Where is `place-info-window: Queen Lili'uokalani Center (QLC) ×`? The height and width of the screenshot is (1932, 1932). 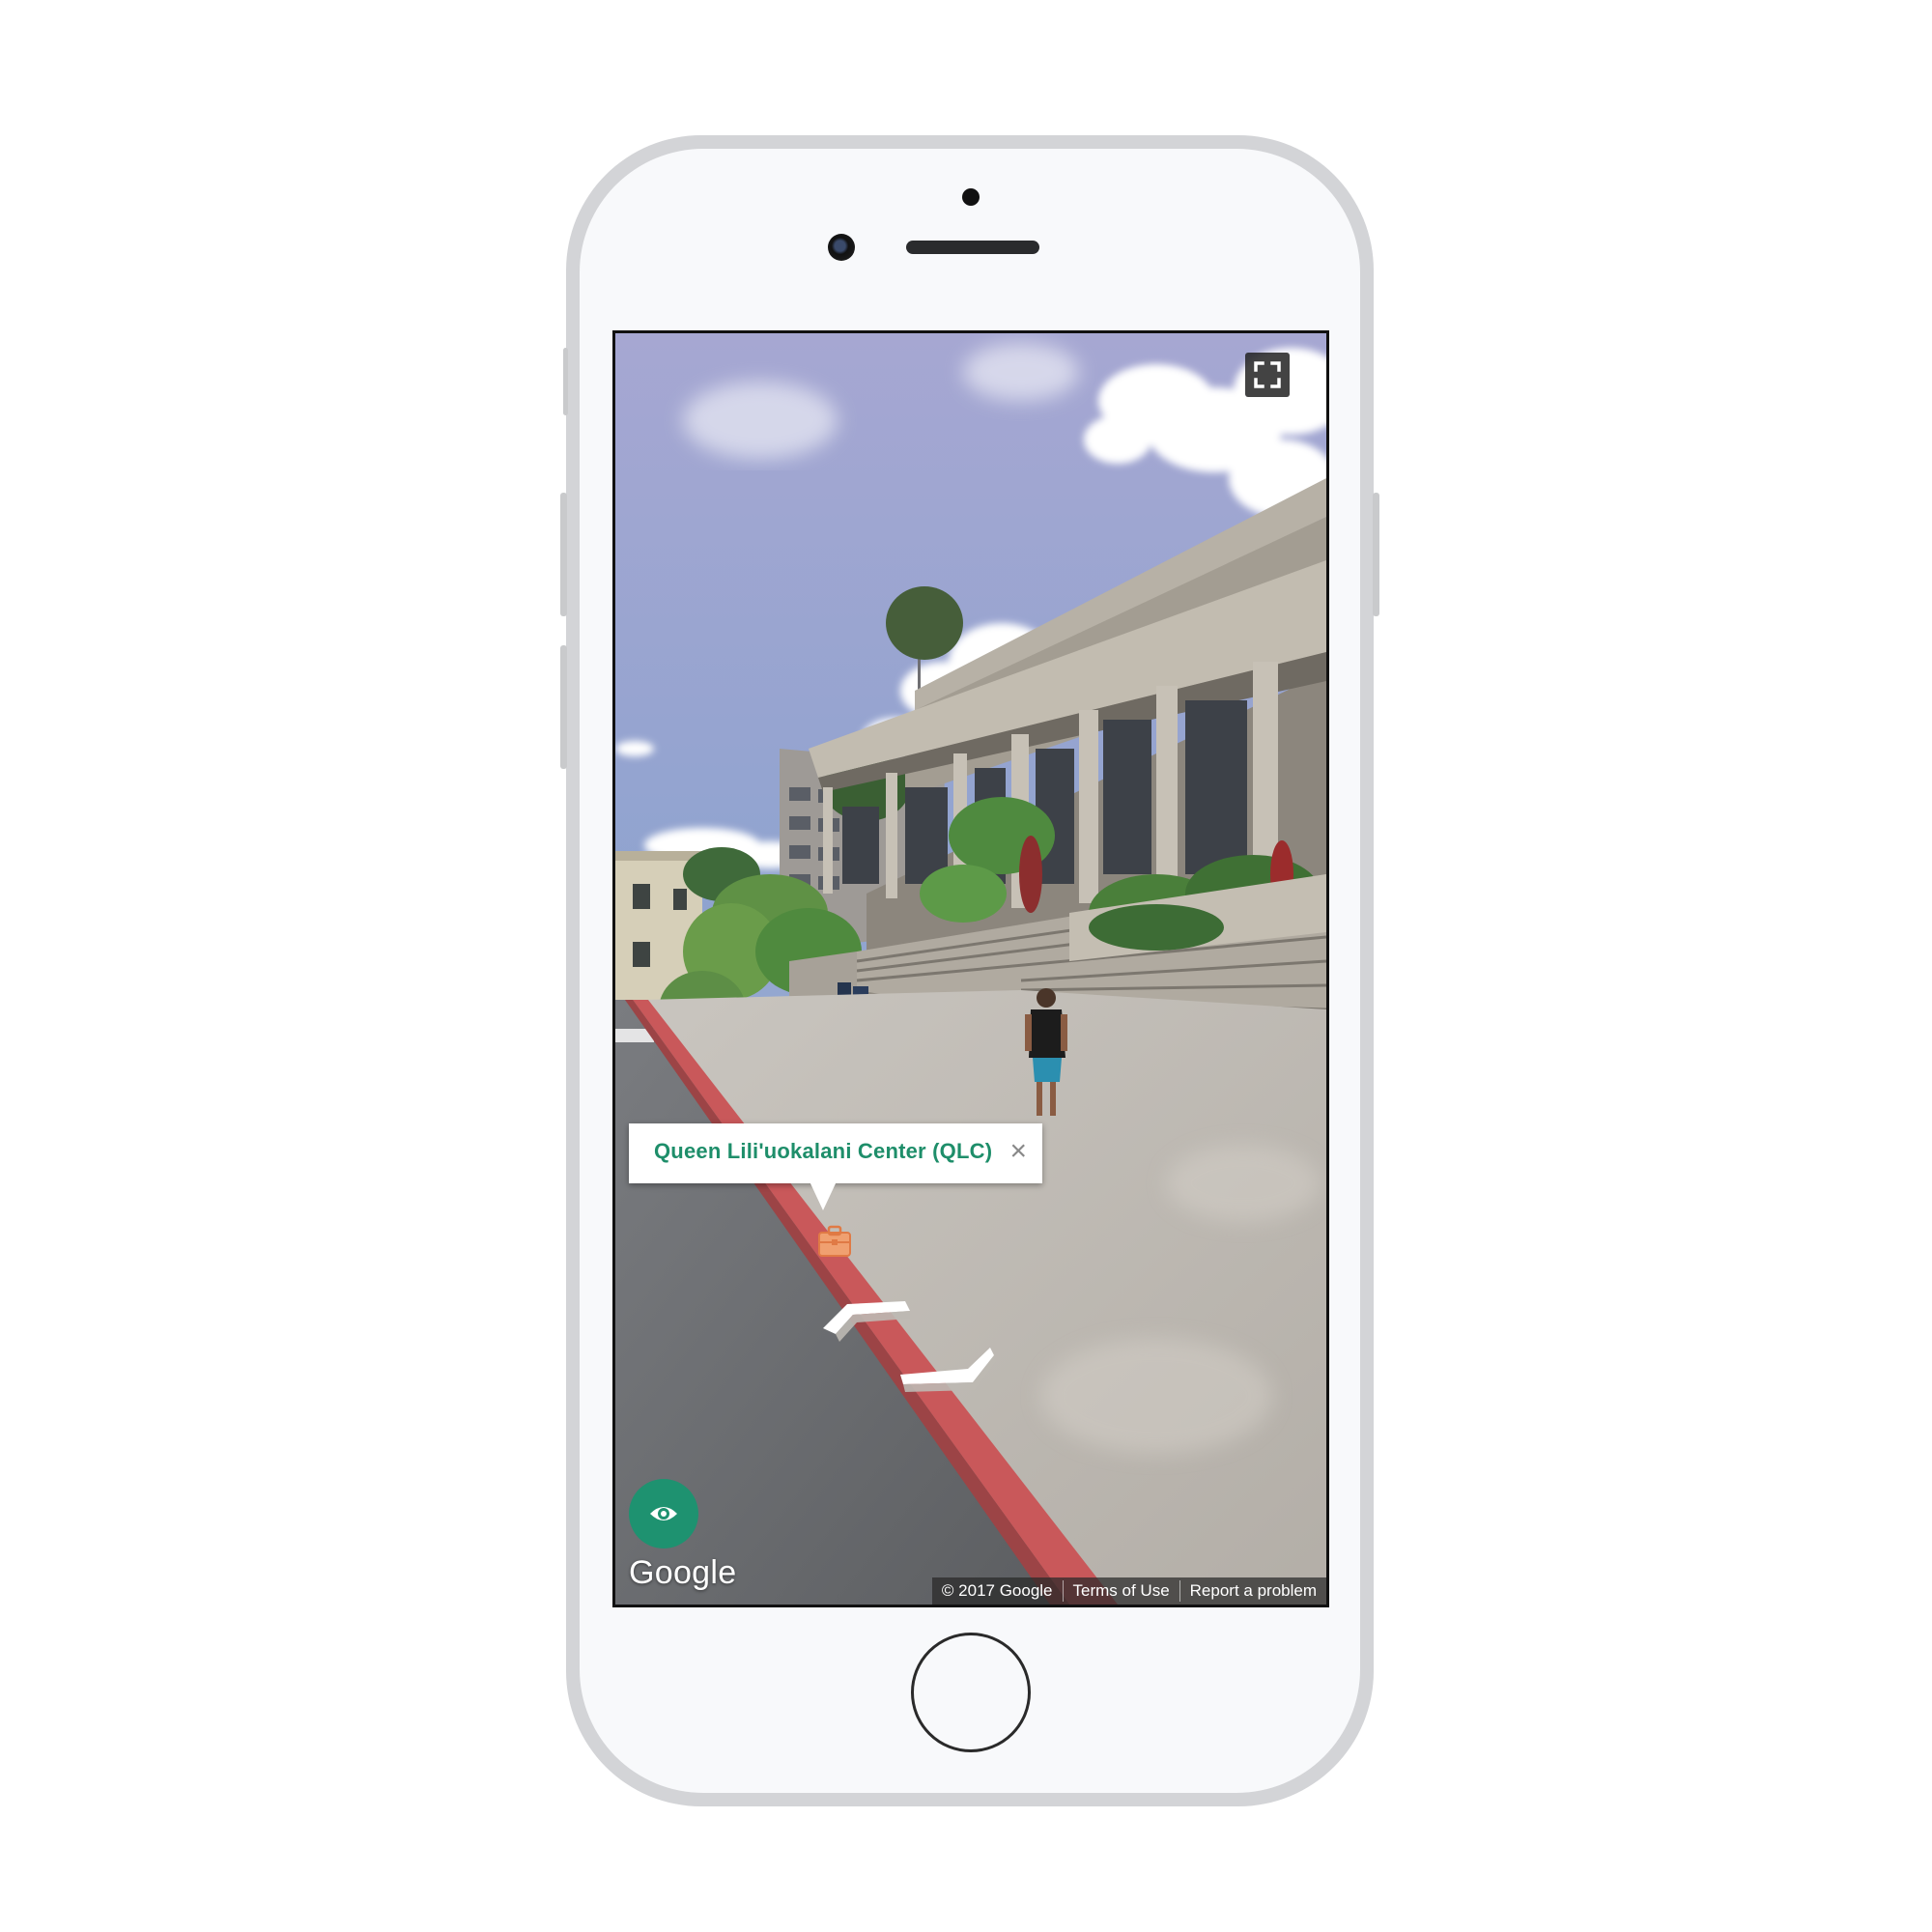
place-info-window: Queen Lili'uokalani Center (QLC) × is located at coordinates (835, 1153).